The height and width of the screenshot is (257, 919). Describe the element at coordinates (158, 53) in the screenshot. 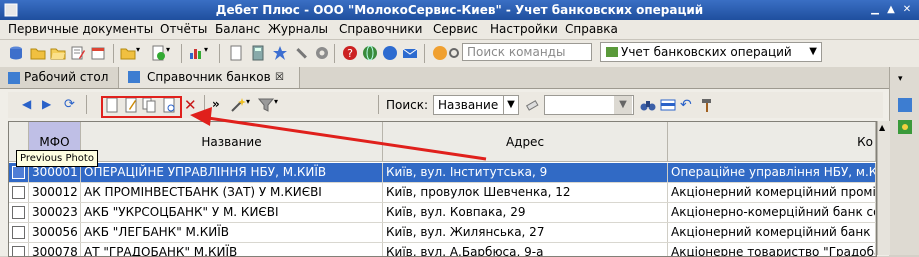

I see `add-document-icon` at that location.